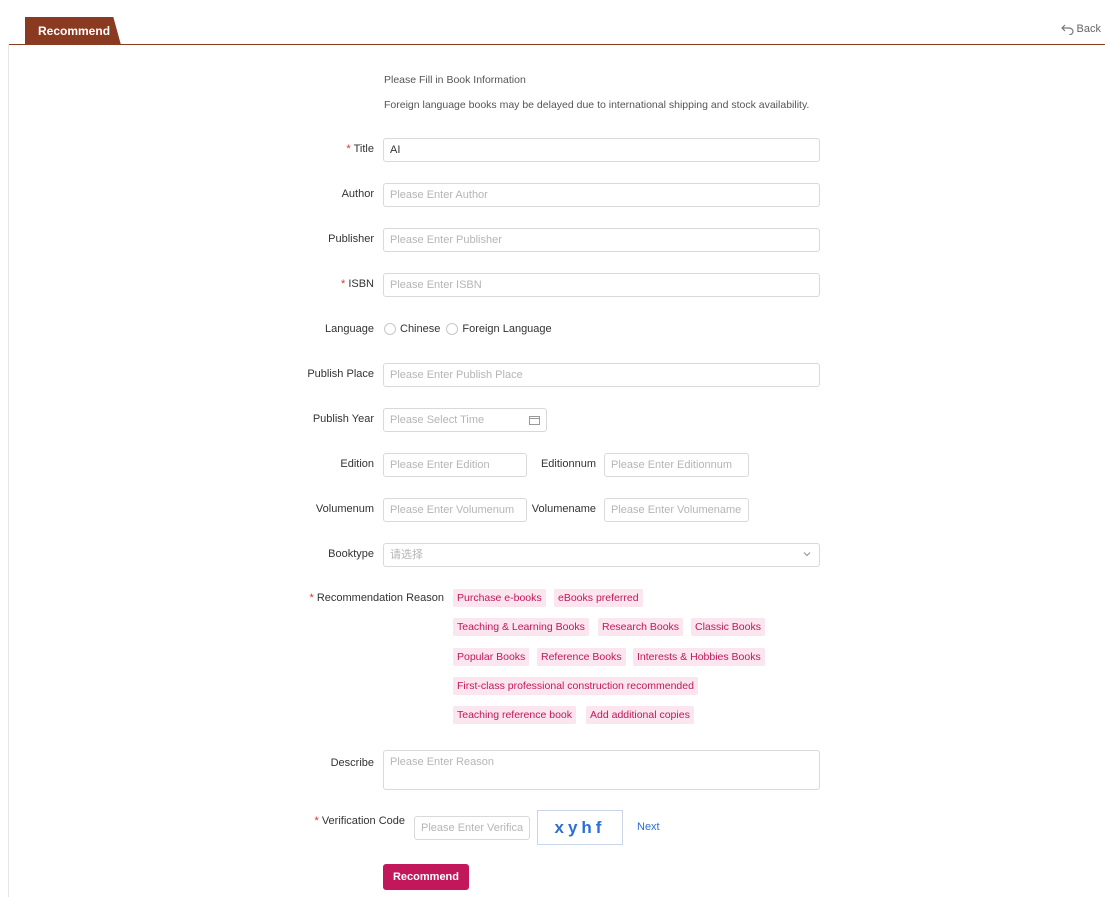 This screenshot has height=897, width=1105. Describe the element at coordinates (521, 627) in the screenshot. I see `reason-tag: Teaching & Learning Books` at that location.